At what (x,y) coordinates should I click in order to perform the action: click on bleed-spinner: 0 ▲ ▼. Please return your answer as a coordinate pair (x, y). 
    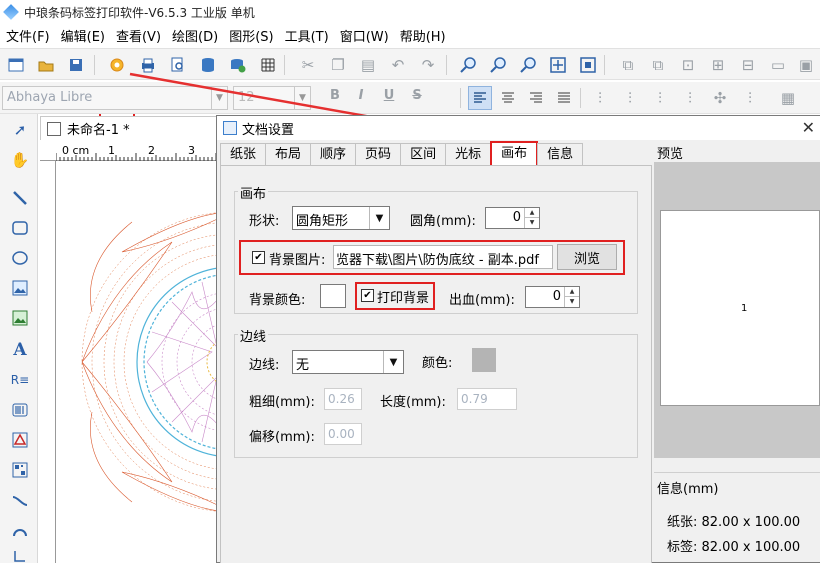
    Looking at the image, I should click on (552, 297).